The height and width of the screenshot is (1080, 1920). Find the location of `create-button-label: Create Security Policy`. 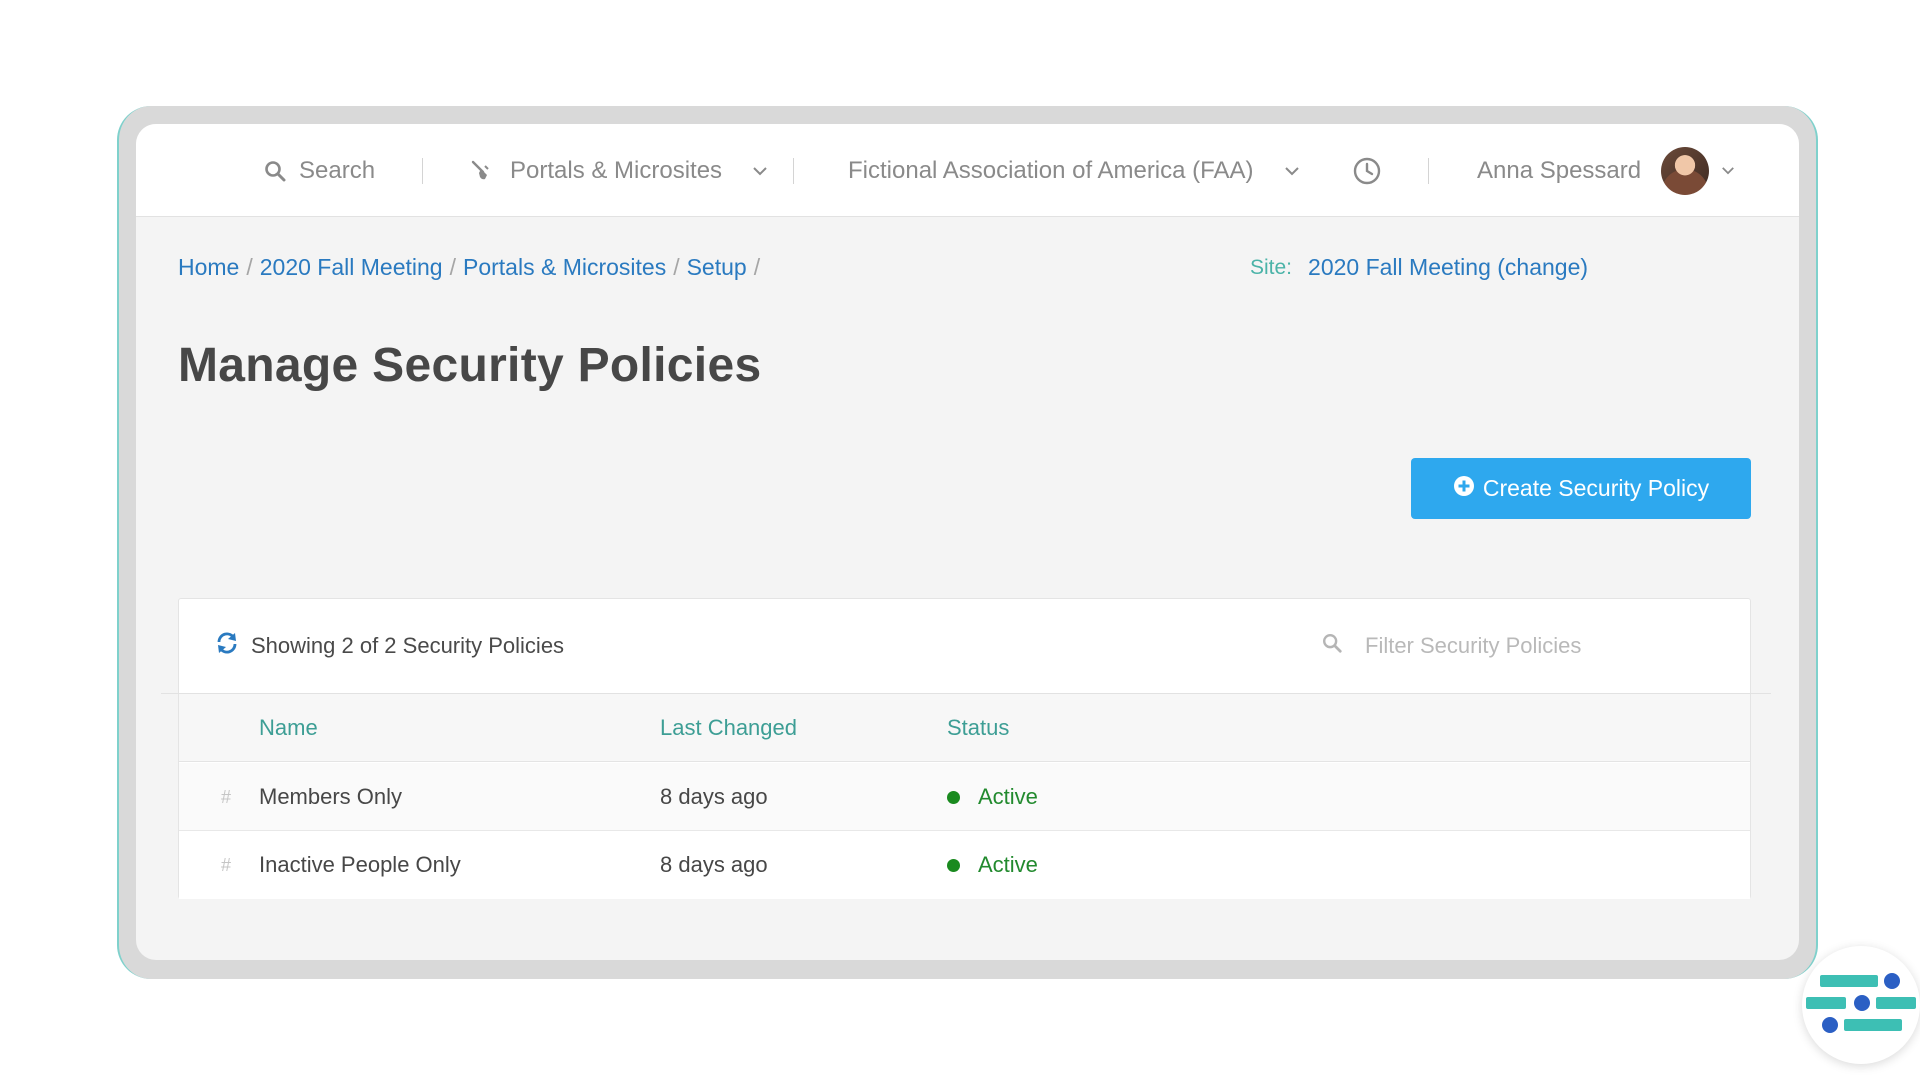

create-button-label: Create Security Policy is located at coordinates (1596, 488).